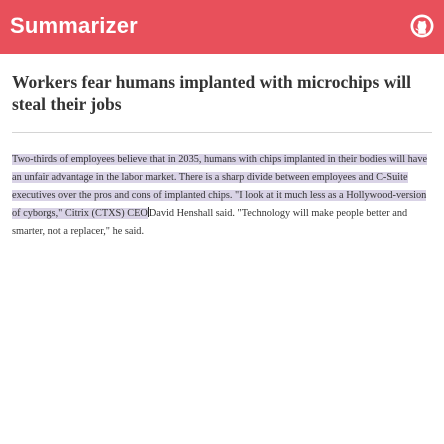  What do you see at coordinates (74, 25) in the screenshot?
I see `app-title: Summarizer` at bounding box center [74, 25].